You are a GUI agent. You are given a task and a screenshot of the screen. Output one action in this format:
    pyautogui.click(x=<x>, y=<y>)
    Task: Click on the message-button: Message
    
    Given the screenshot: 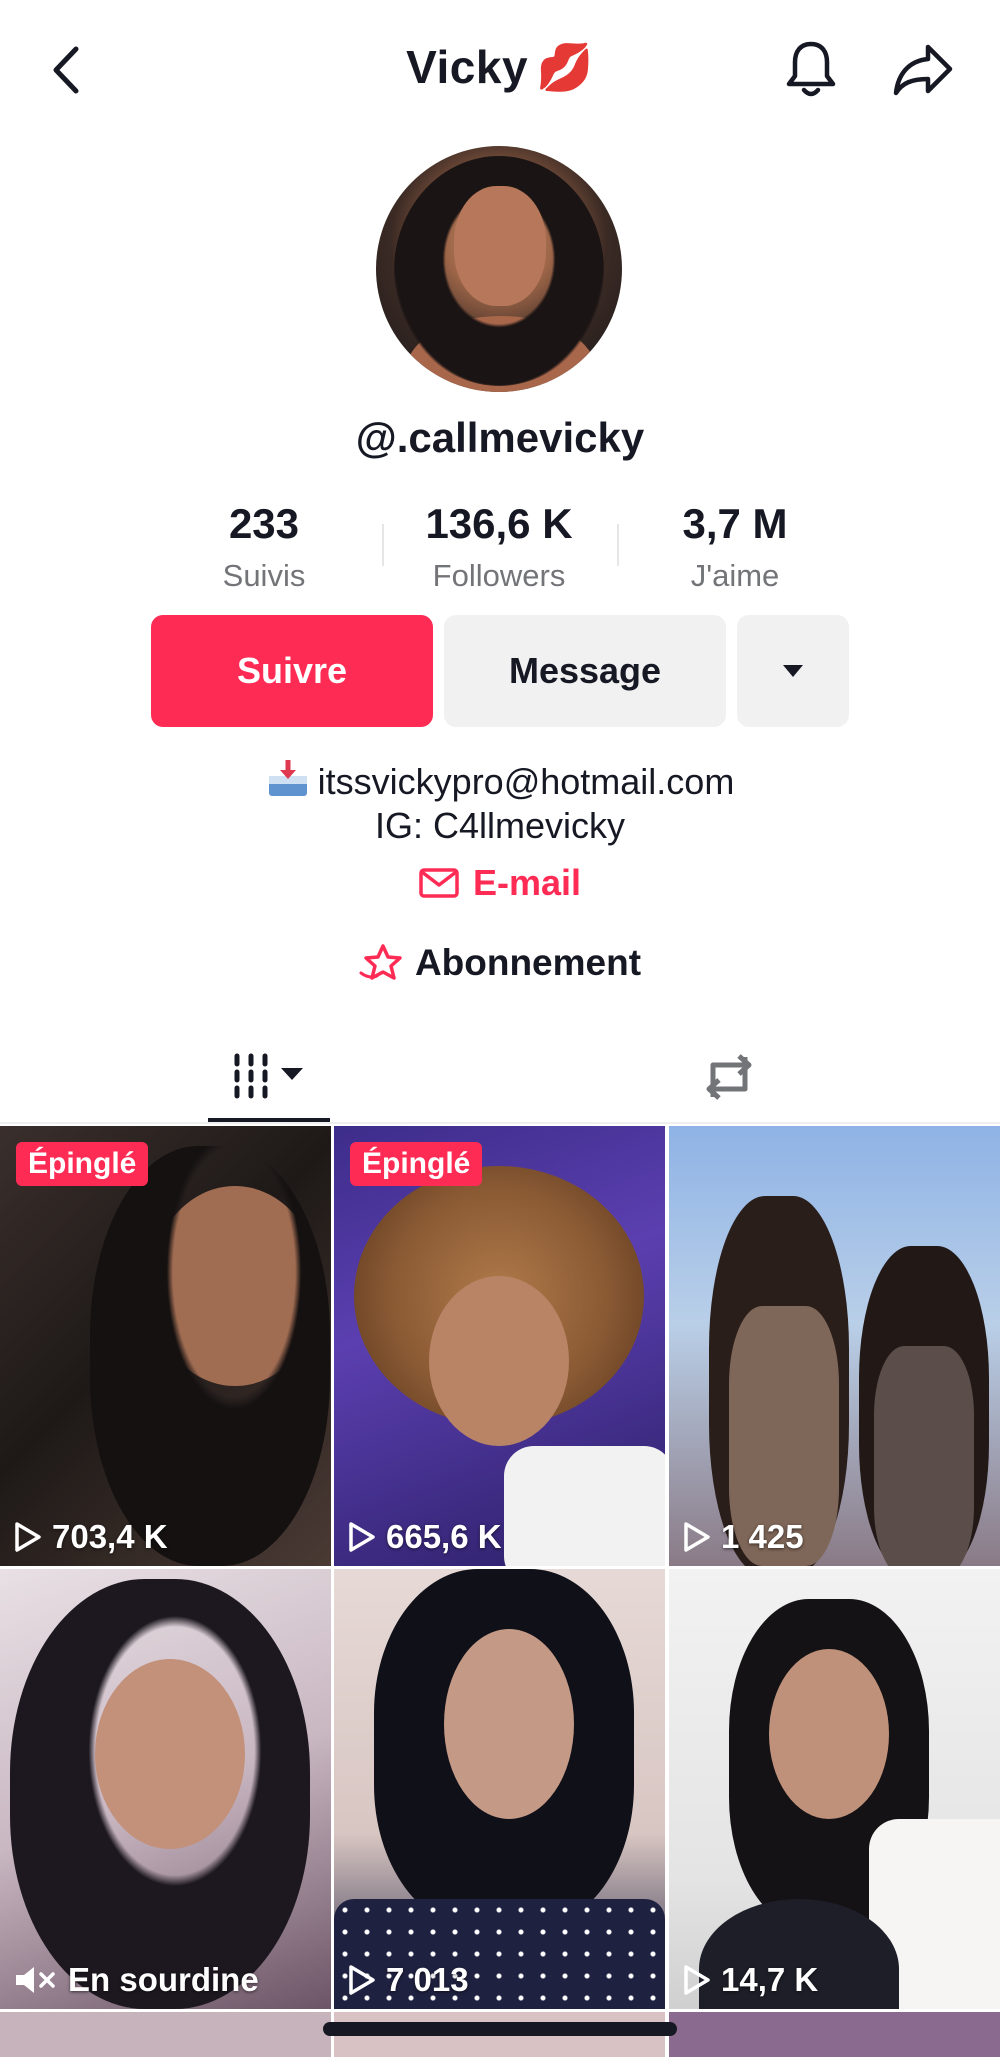 What is the action you would take?
    pyautogui.click(x=585, y=671)
    